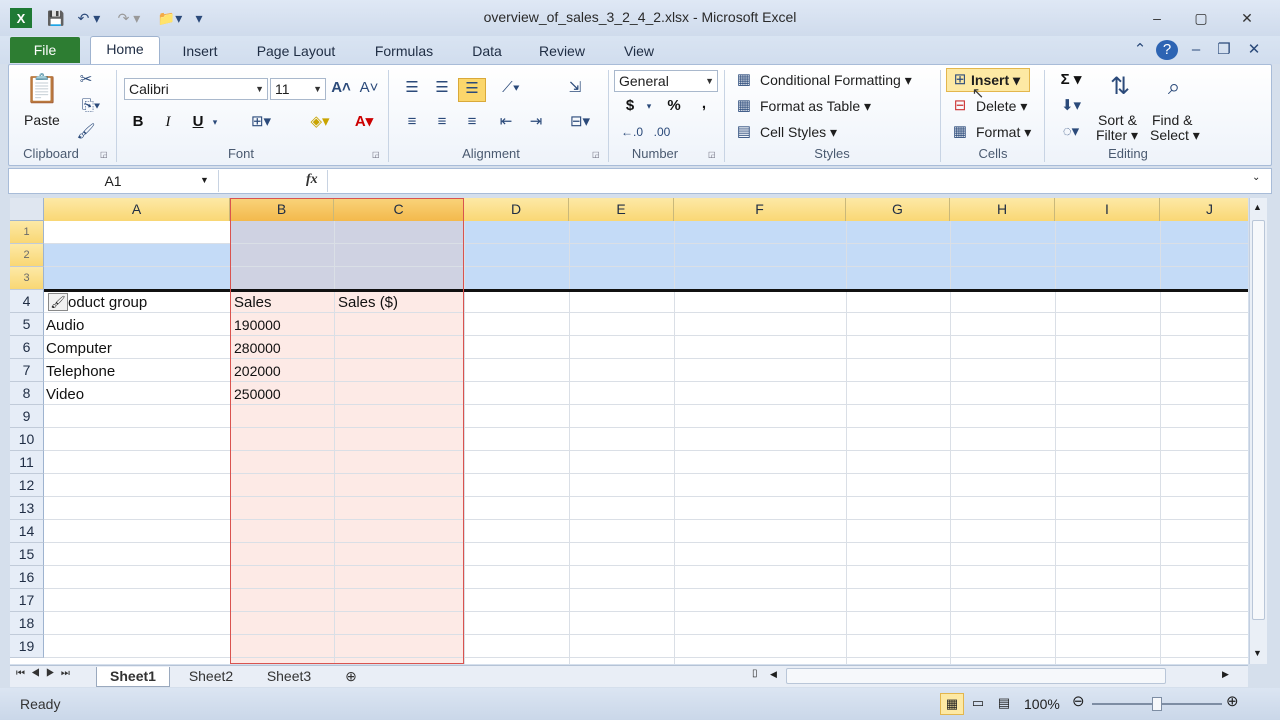 The height and width of the screenshot is (720, 1280). What do you see at coordinates (261, 122) in the screenshot?
I see `borders-icon: ⊞▾` at bounding box center [261, 122].